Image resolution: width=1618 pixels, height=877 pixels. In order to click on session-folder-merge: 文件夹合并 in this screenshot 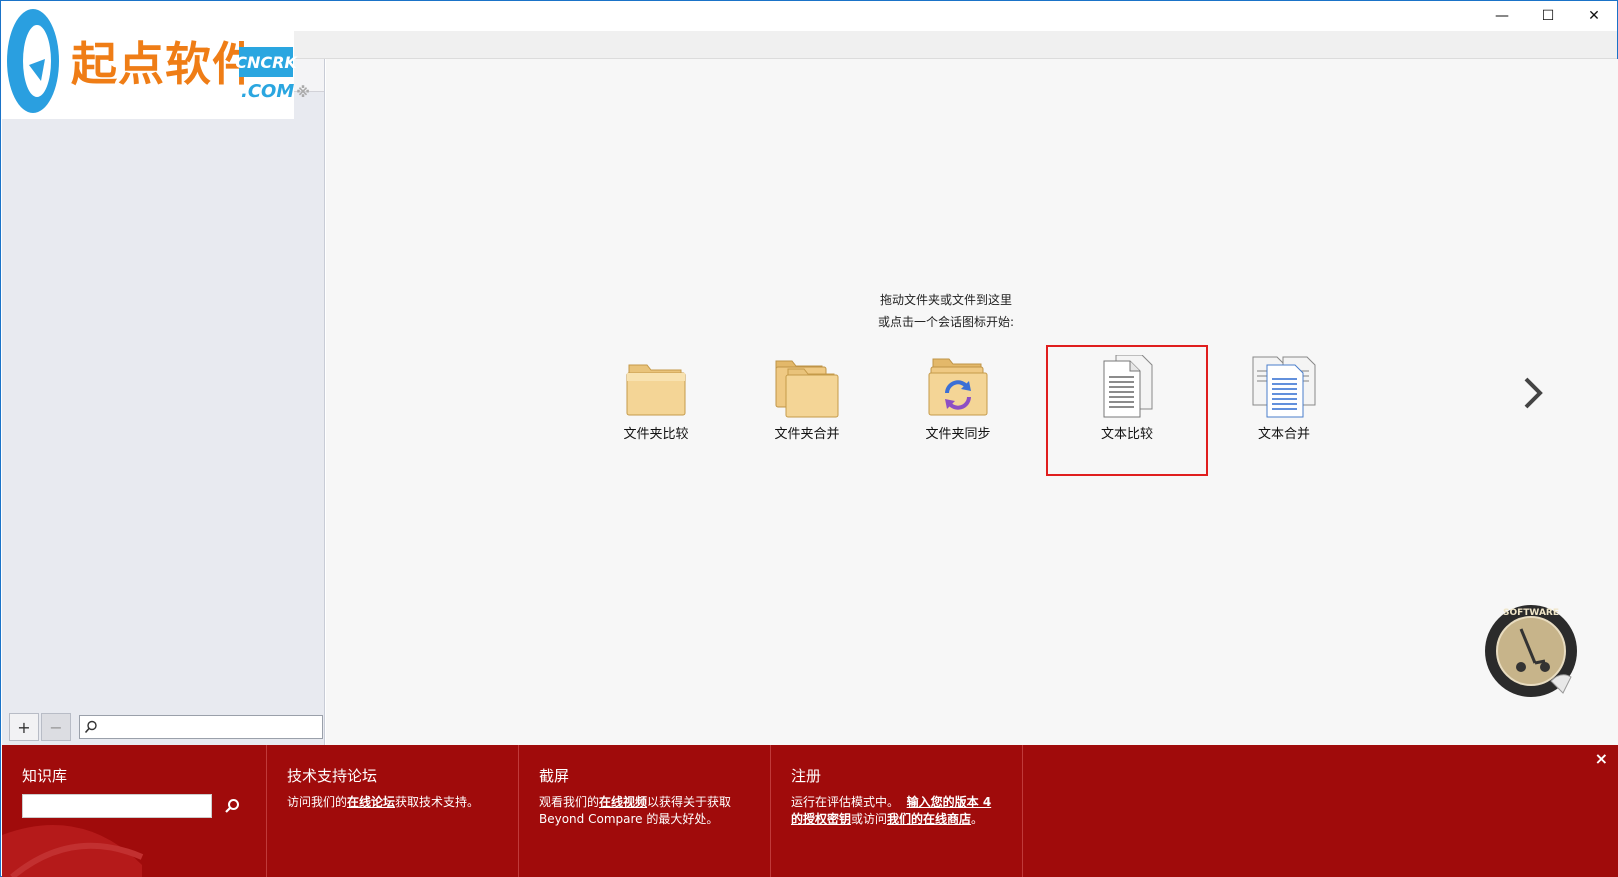, I will do `click(807, 398)`.